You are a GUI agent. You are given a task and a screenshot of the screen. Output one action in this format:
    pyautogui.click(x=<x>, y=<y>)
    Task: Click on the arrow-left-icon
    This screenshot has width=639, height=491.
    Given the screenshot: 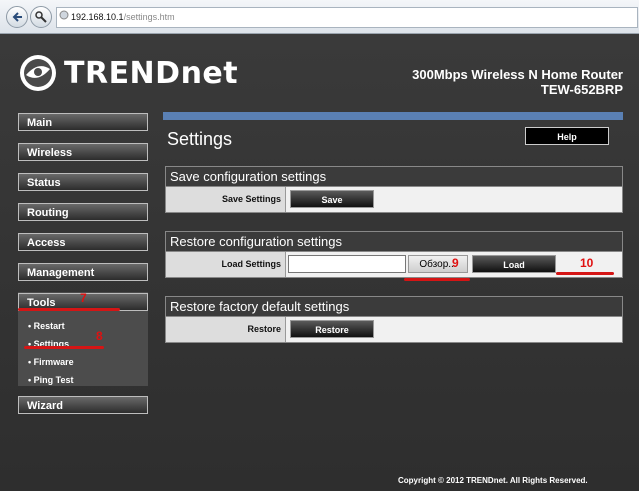 What is the action you would take?
    pyautogui.click(x=17, y=17)
    